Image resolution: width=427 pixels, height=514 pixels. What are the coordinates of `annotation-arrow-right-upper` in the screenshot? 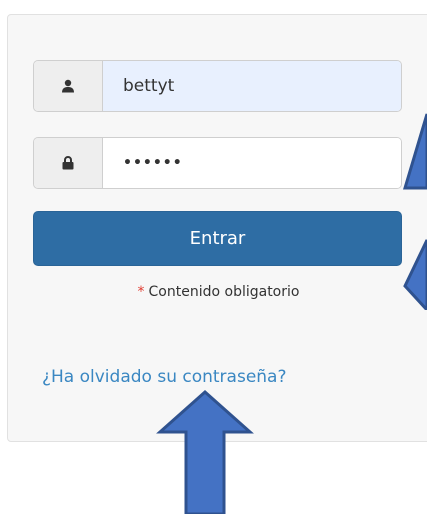 It's located at (415, 151).